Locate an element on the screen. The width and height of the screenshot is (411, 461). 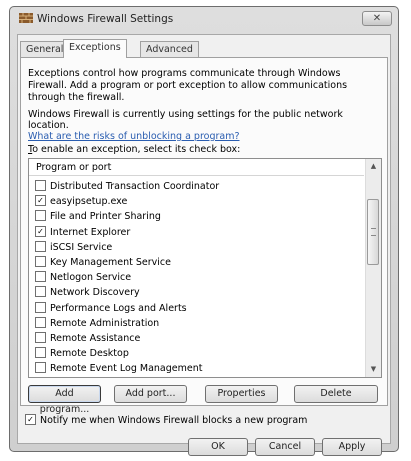
list-item: Netlogon Service is located at coordinates (127, 277).